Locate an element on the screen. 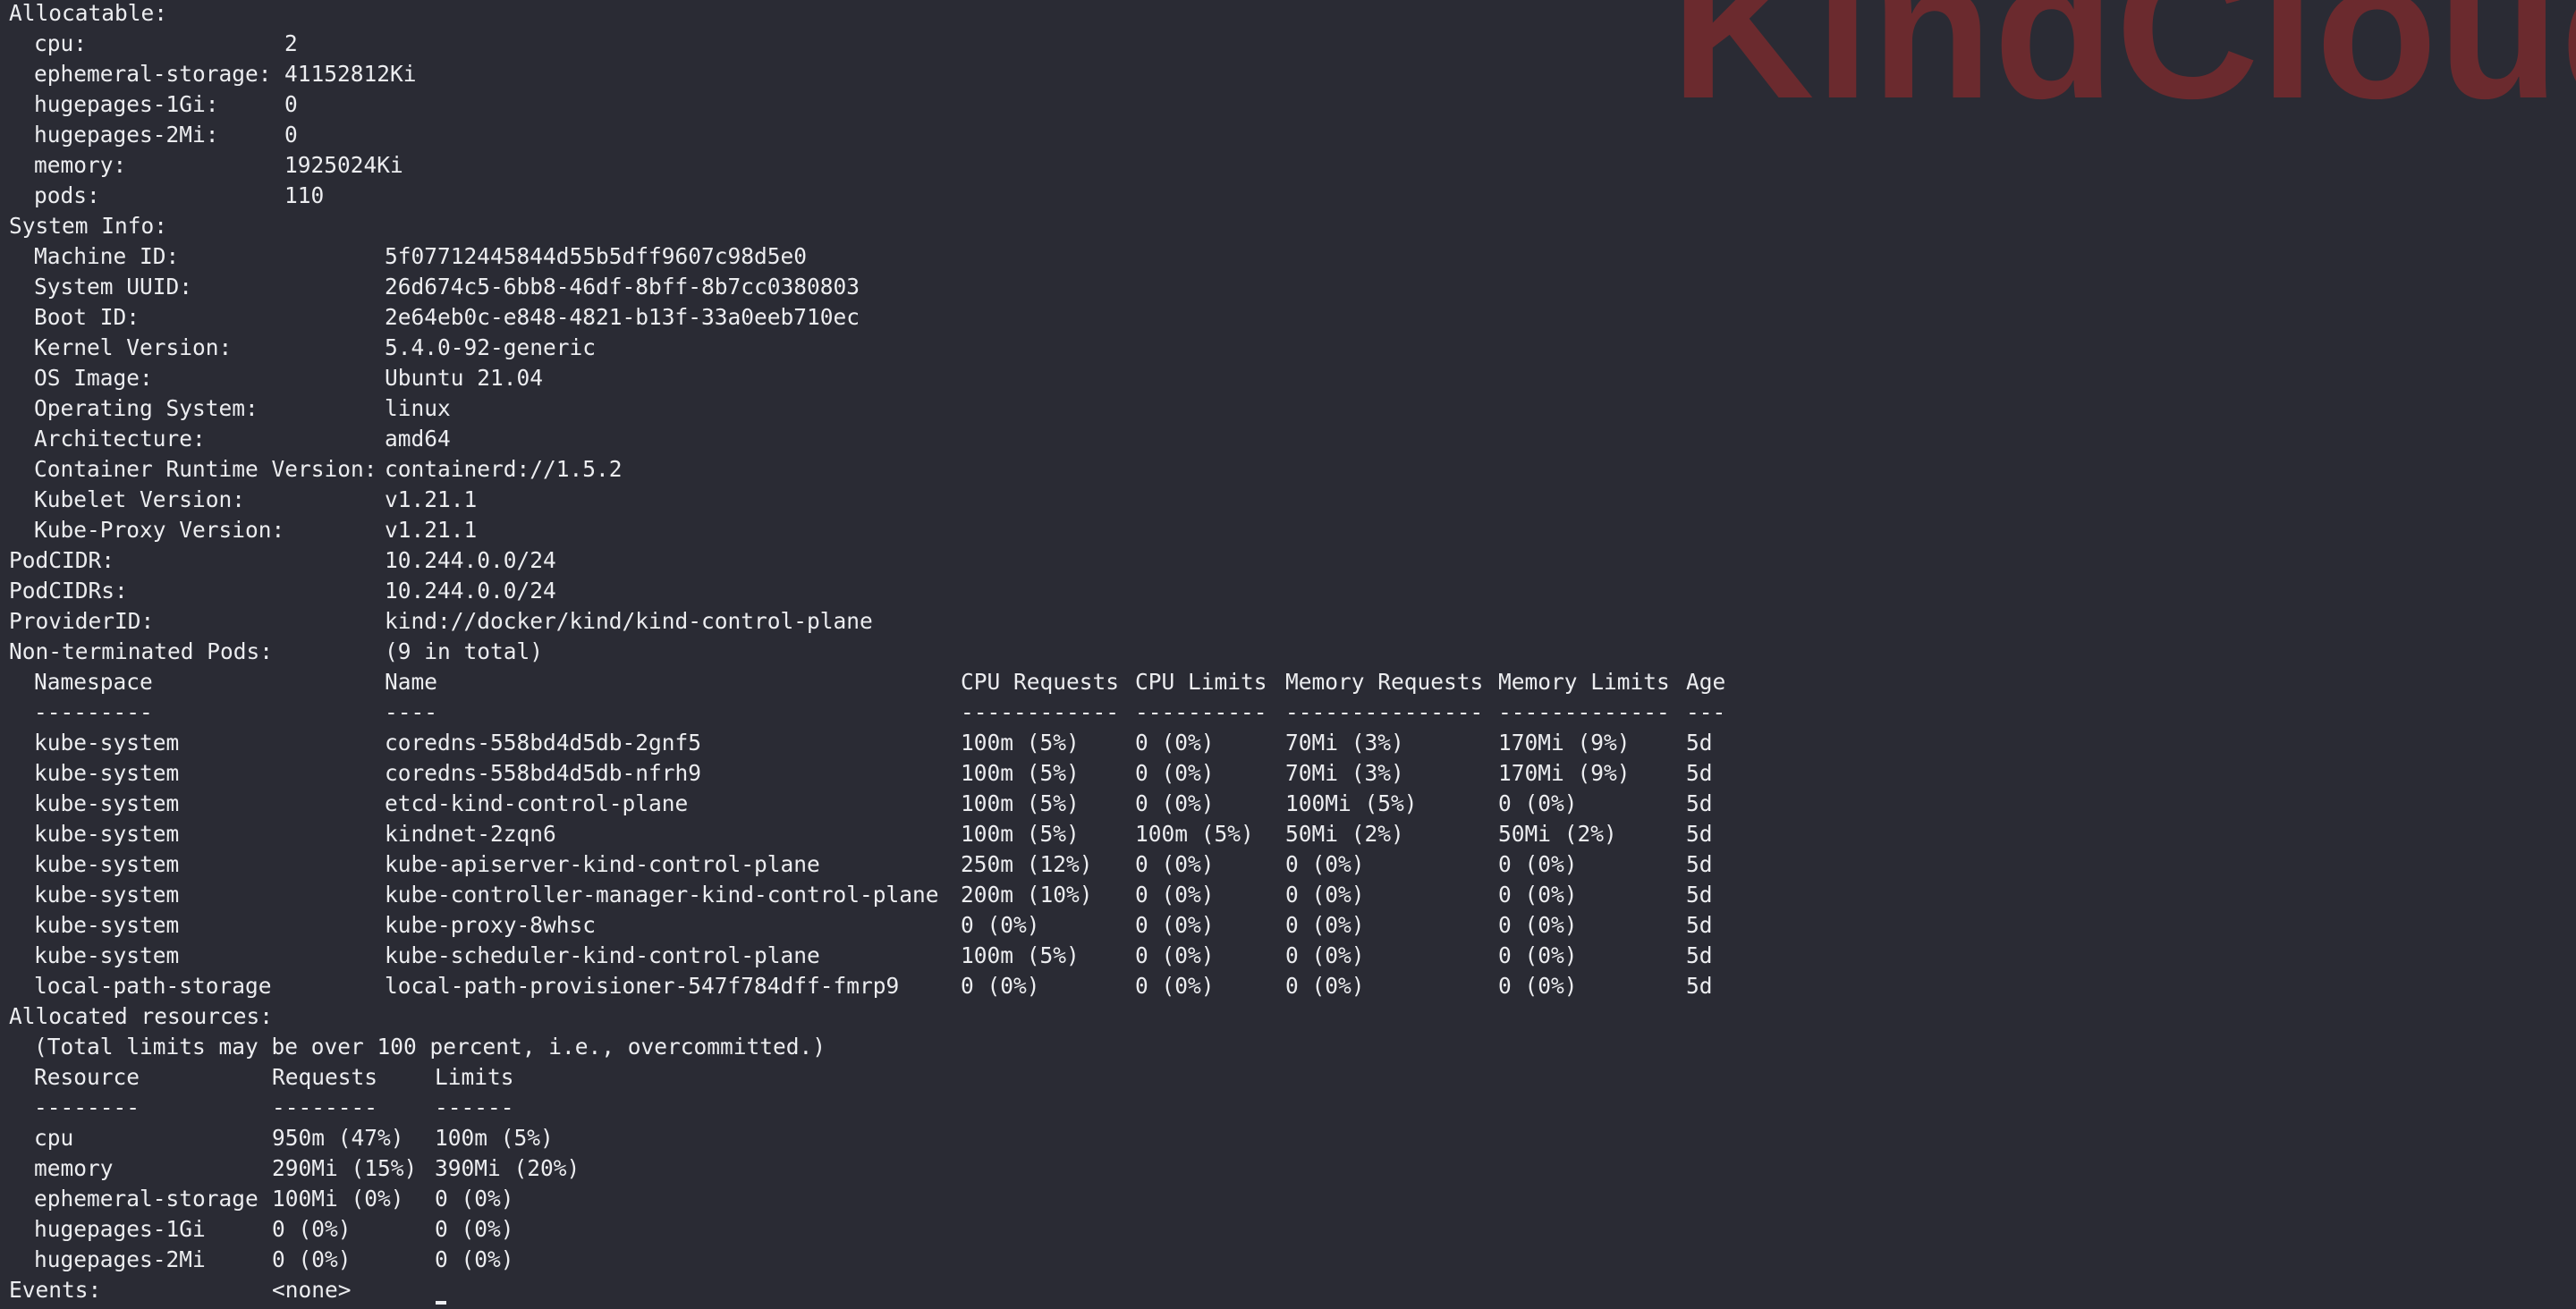 This screenshot has width=2576, height=1309. field-key: Kube-Proxy Version: is located at coordinates (159, 530).